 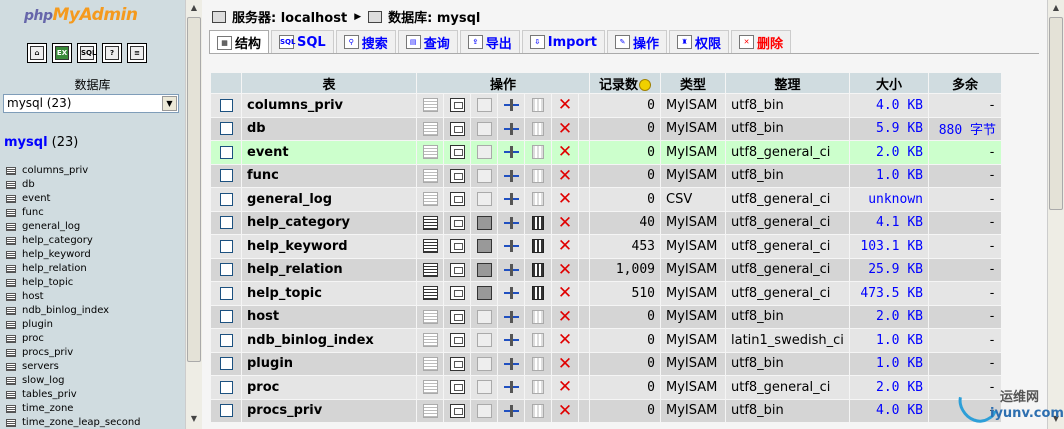 What do you see at coordinates (73, 199) in the screenshot?
I see `sidebar-table-item: event` at bounding box center [73, 199].